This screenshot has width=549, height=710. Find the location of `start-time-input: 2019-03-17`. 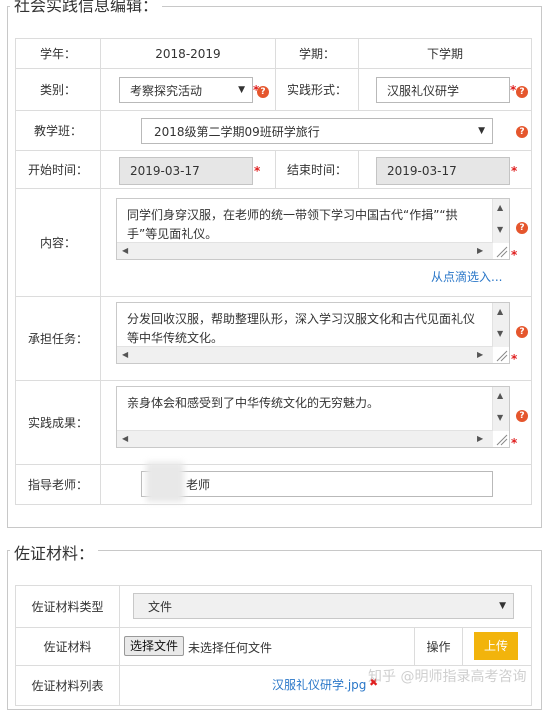

start-time-input: 2019-03-17 is located at coordinates (186, 171).